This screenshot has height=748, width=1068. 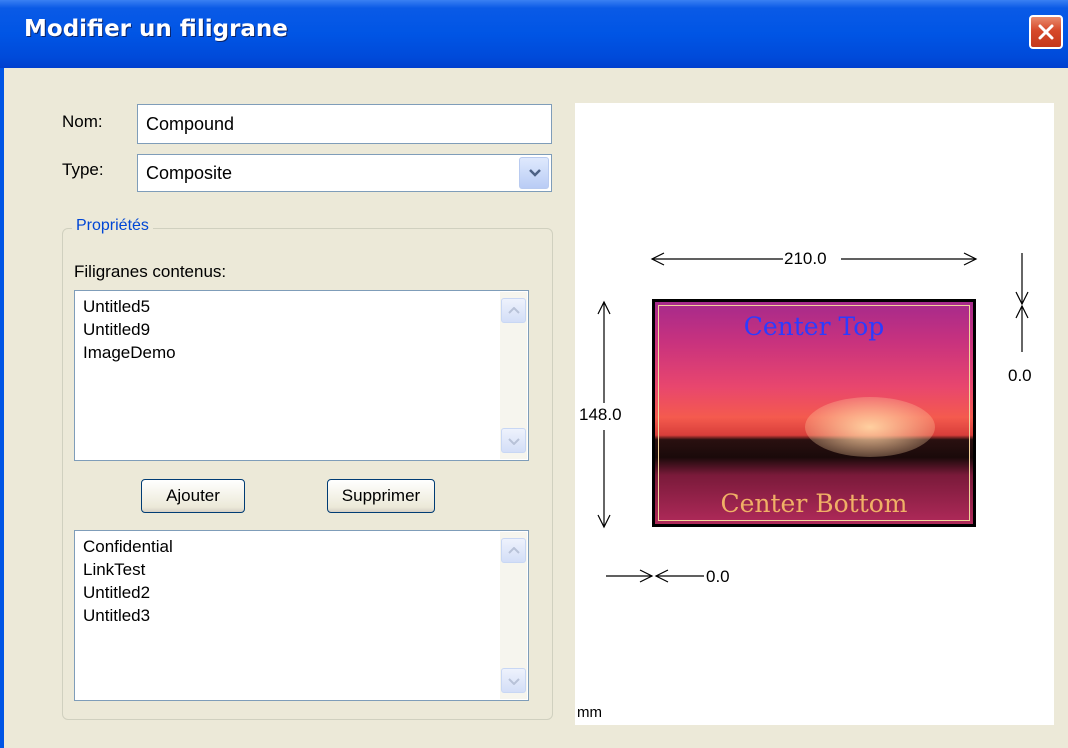 What do you see at coordinates (82, 121) in the screenshot?
I see `name-label: Nom:` at bounding box center [82, 121].